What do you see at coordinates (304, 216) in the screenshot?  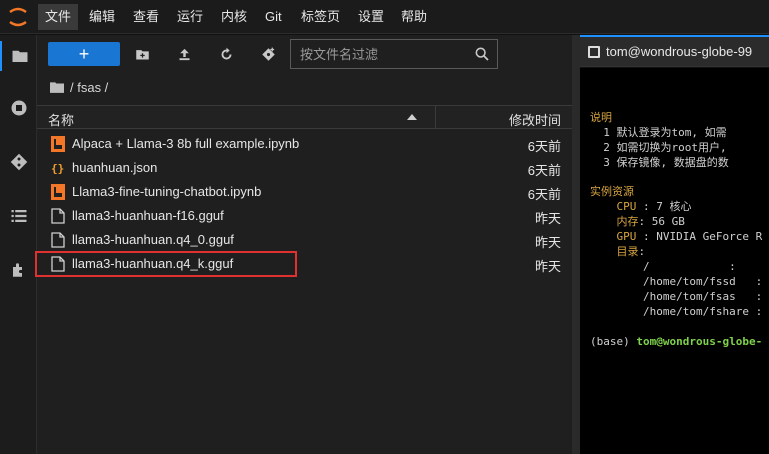 I see `file-row: llama3-huanhuan-f16.gguf 昨天` at bounding box center [304, 216].